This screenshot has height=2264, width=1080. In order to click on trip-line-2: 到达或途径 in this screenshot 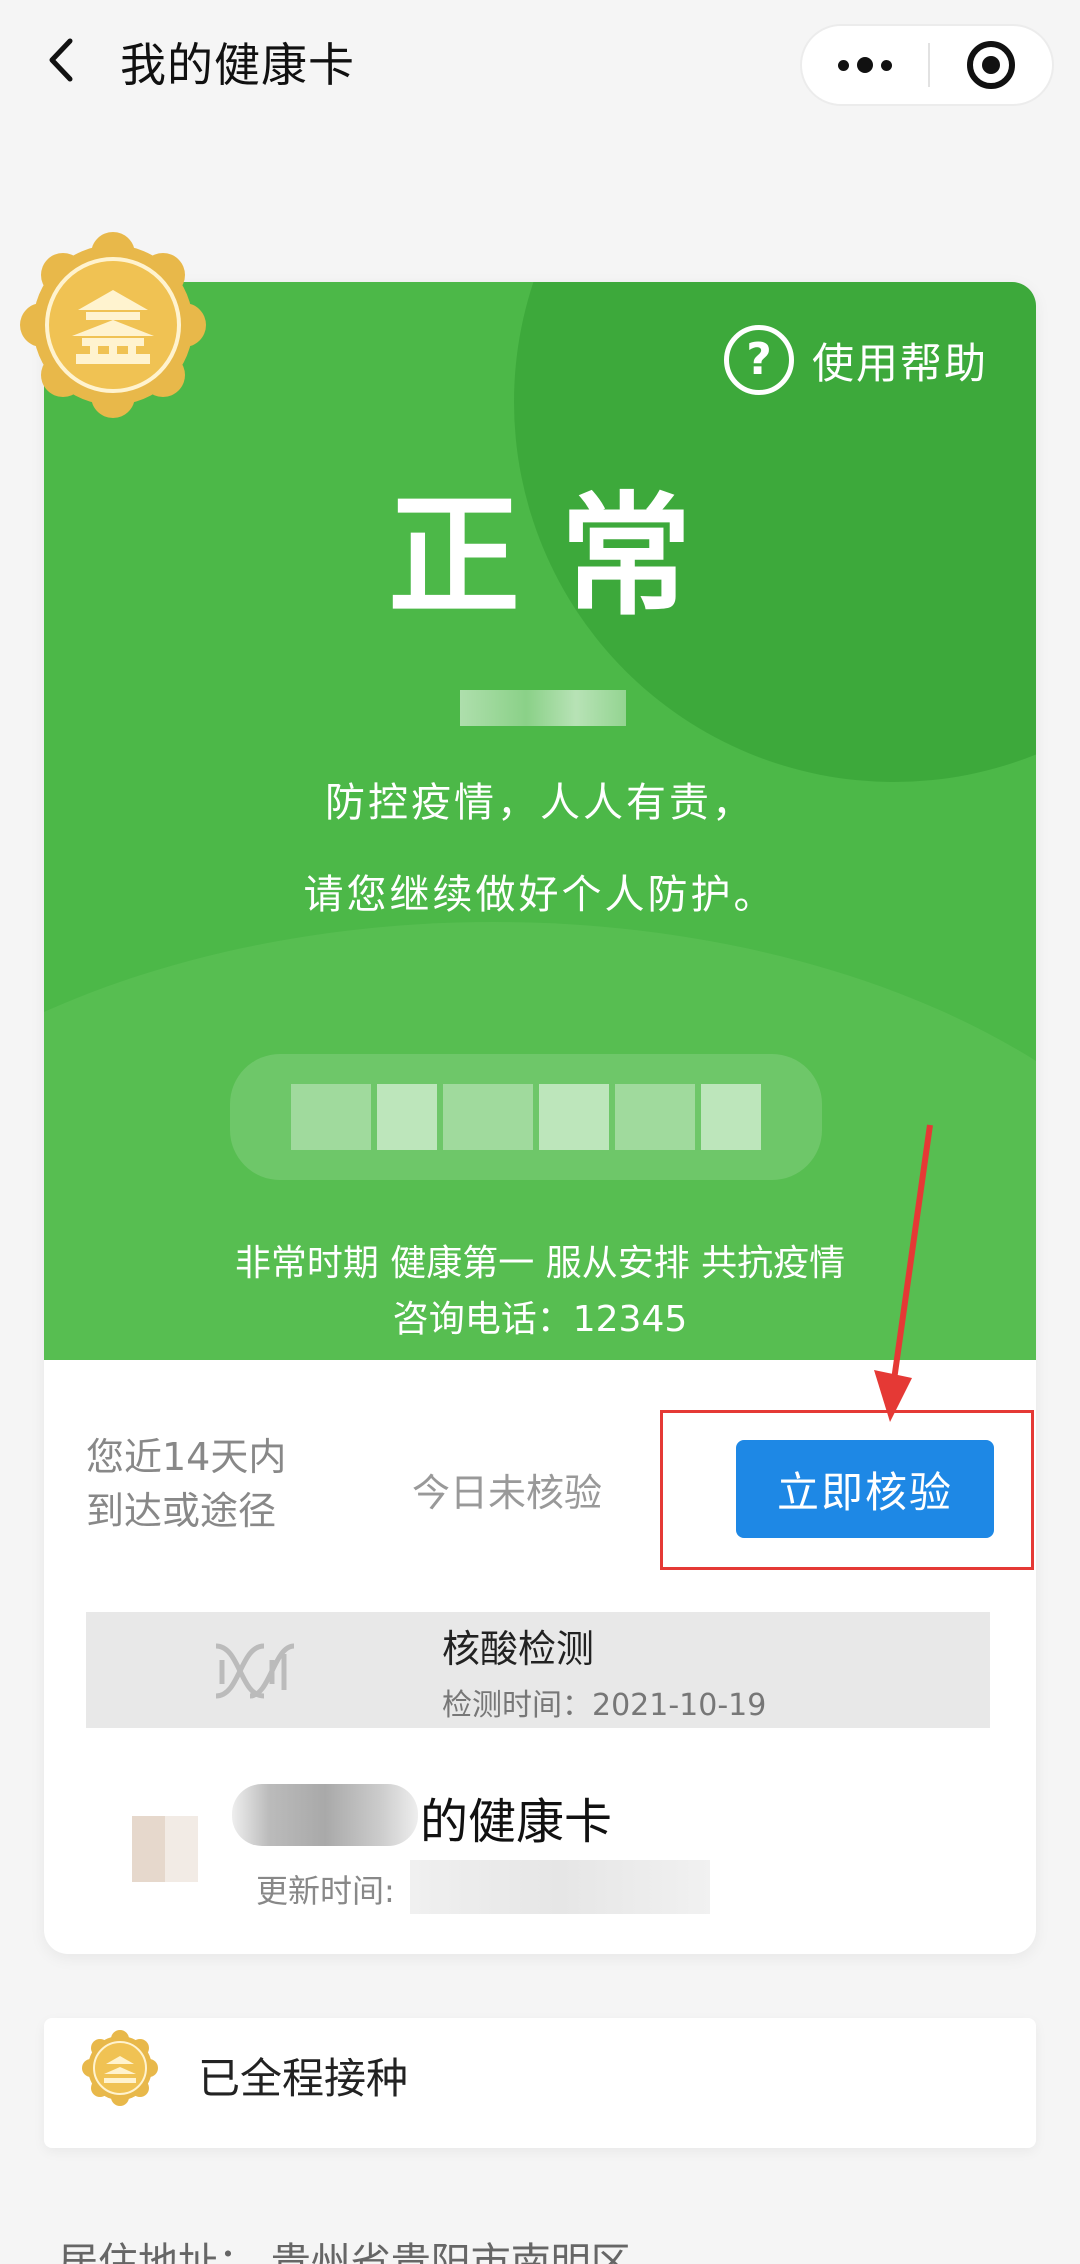, I will do `click(181, 1511)`.